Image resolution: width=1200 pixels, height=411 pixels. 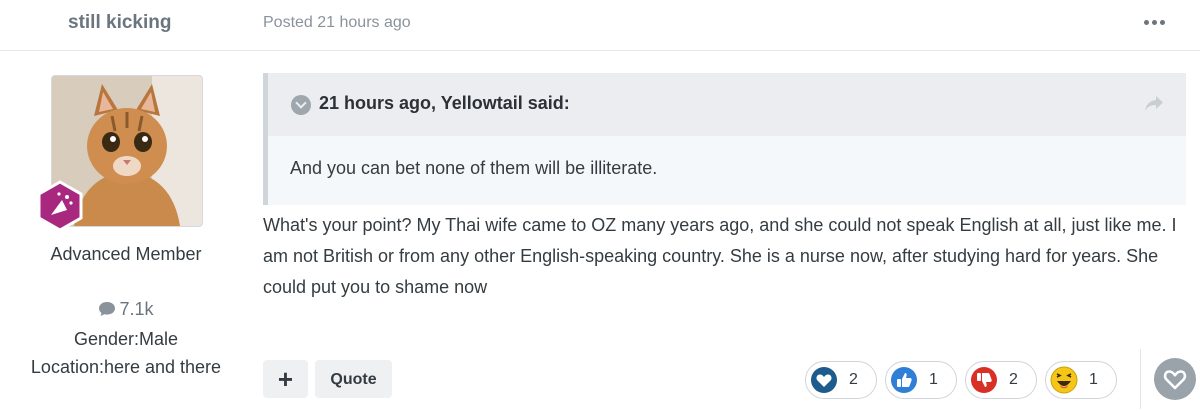 I want to click on divider, so click(x=1140, y=379).